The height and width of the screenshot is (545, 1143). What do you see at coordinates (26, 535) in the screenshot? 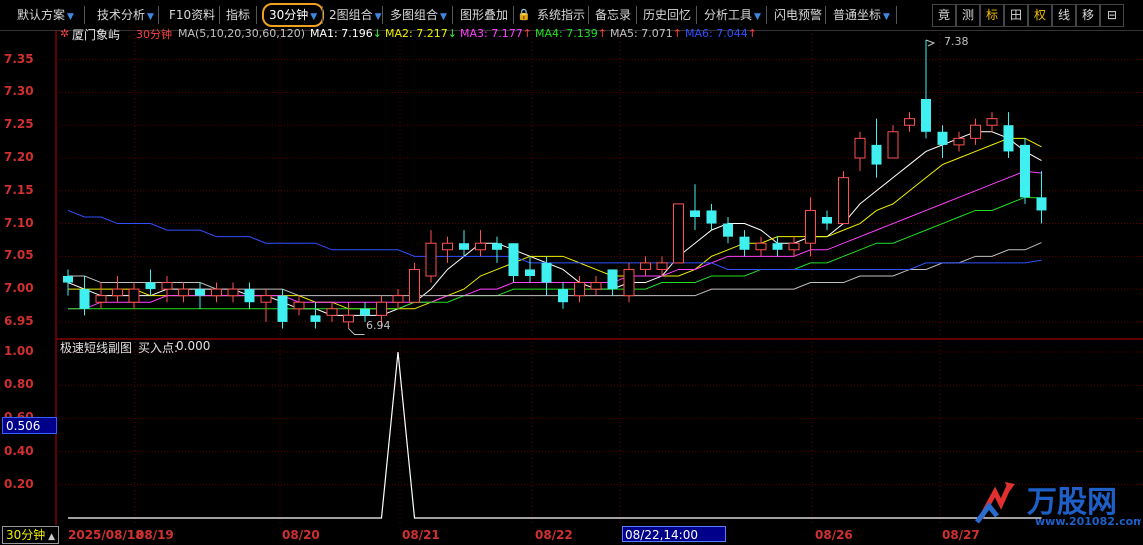
I see `period-selector-label: 30分钟` at bounding box center [26, 535].